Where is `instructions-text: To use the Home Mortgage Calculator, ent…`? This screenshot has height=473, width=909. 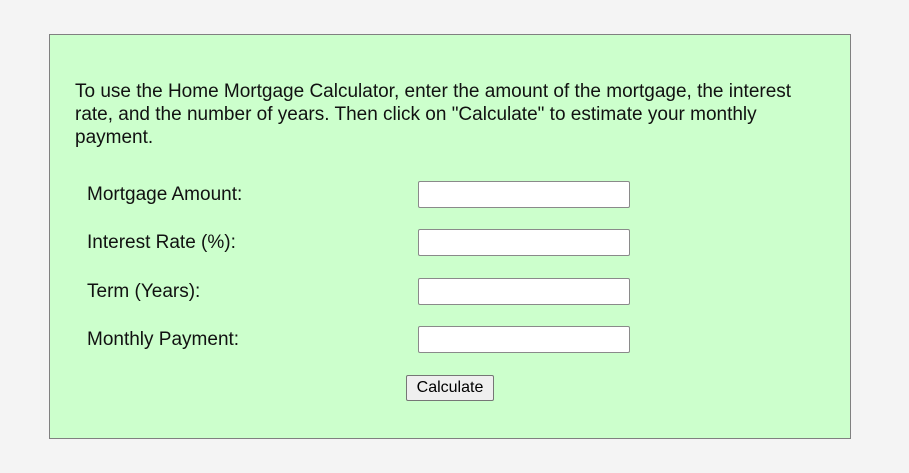
instructions-text: To use the Home Mortgage Calculator, ent… is located at coordinates (433, 114).